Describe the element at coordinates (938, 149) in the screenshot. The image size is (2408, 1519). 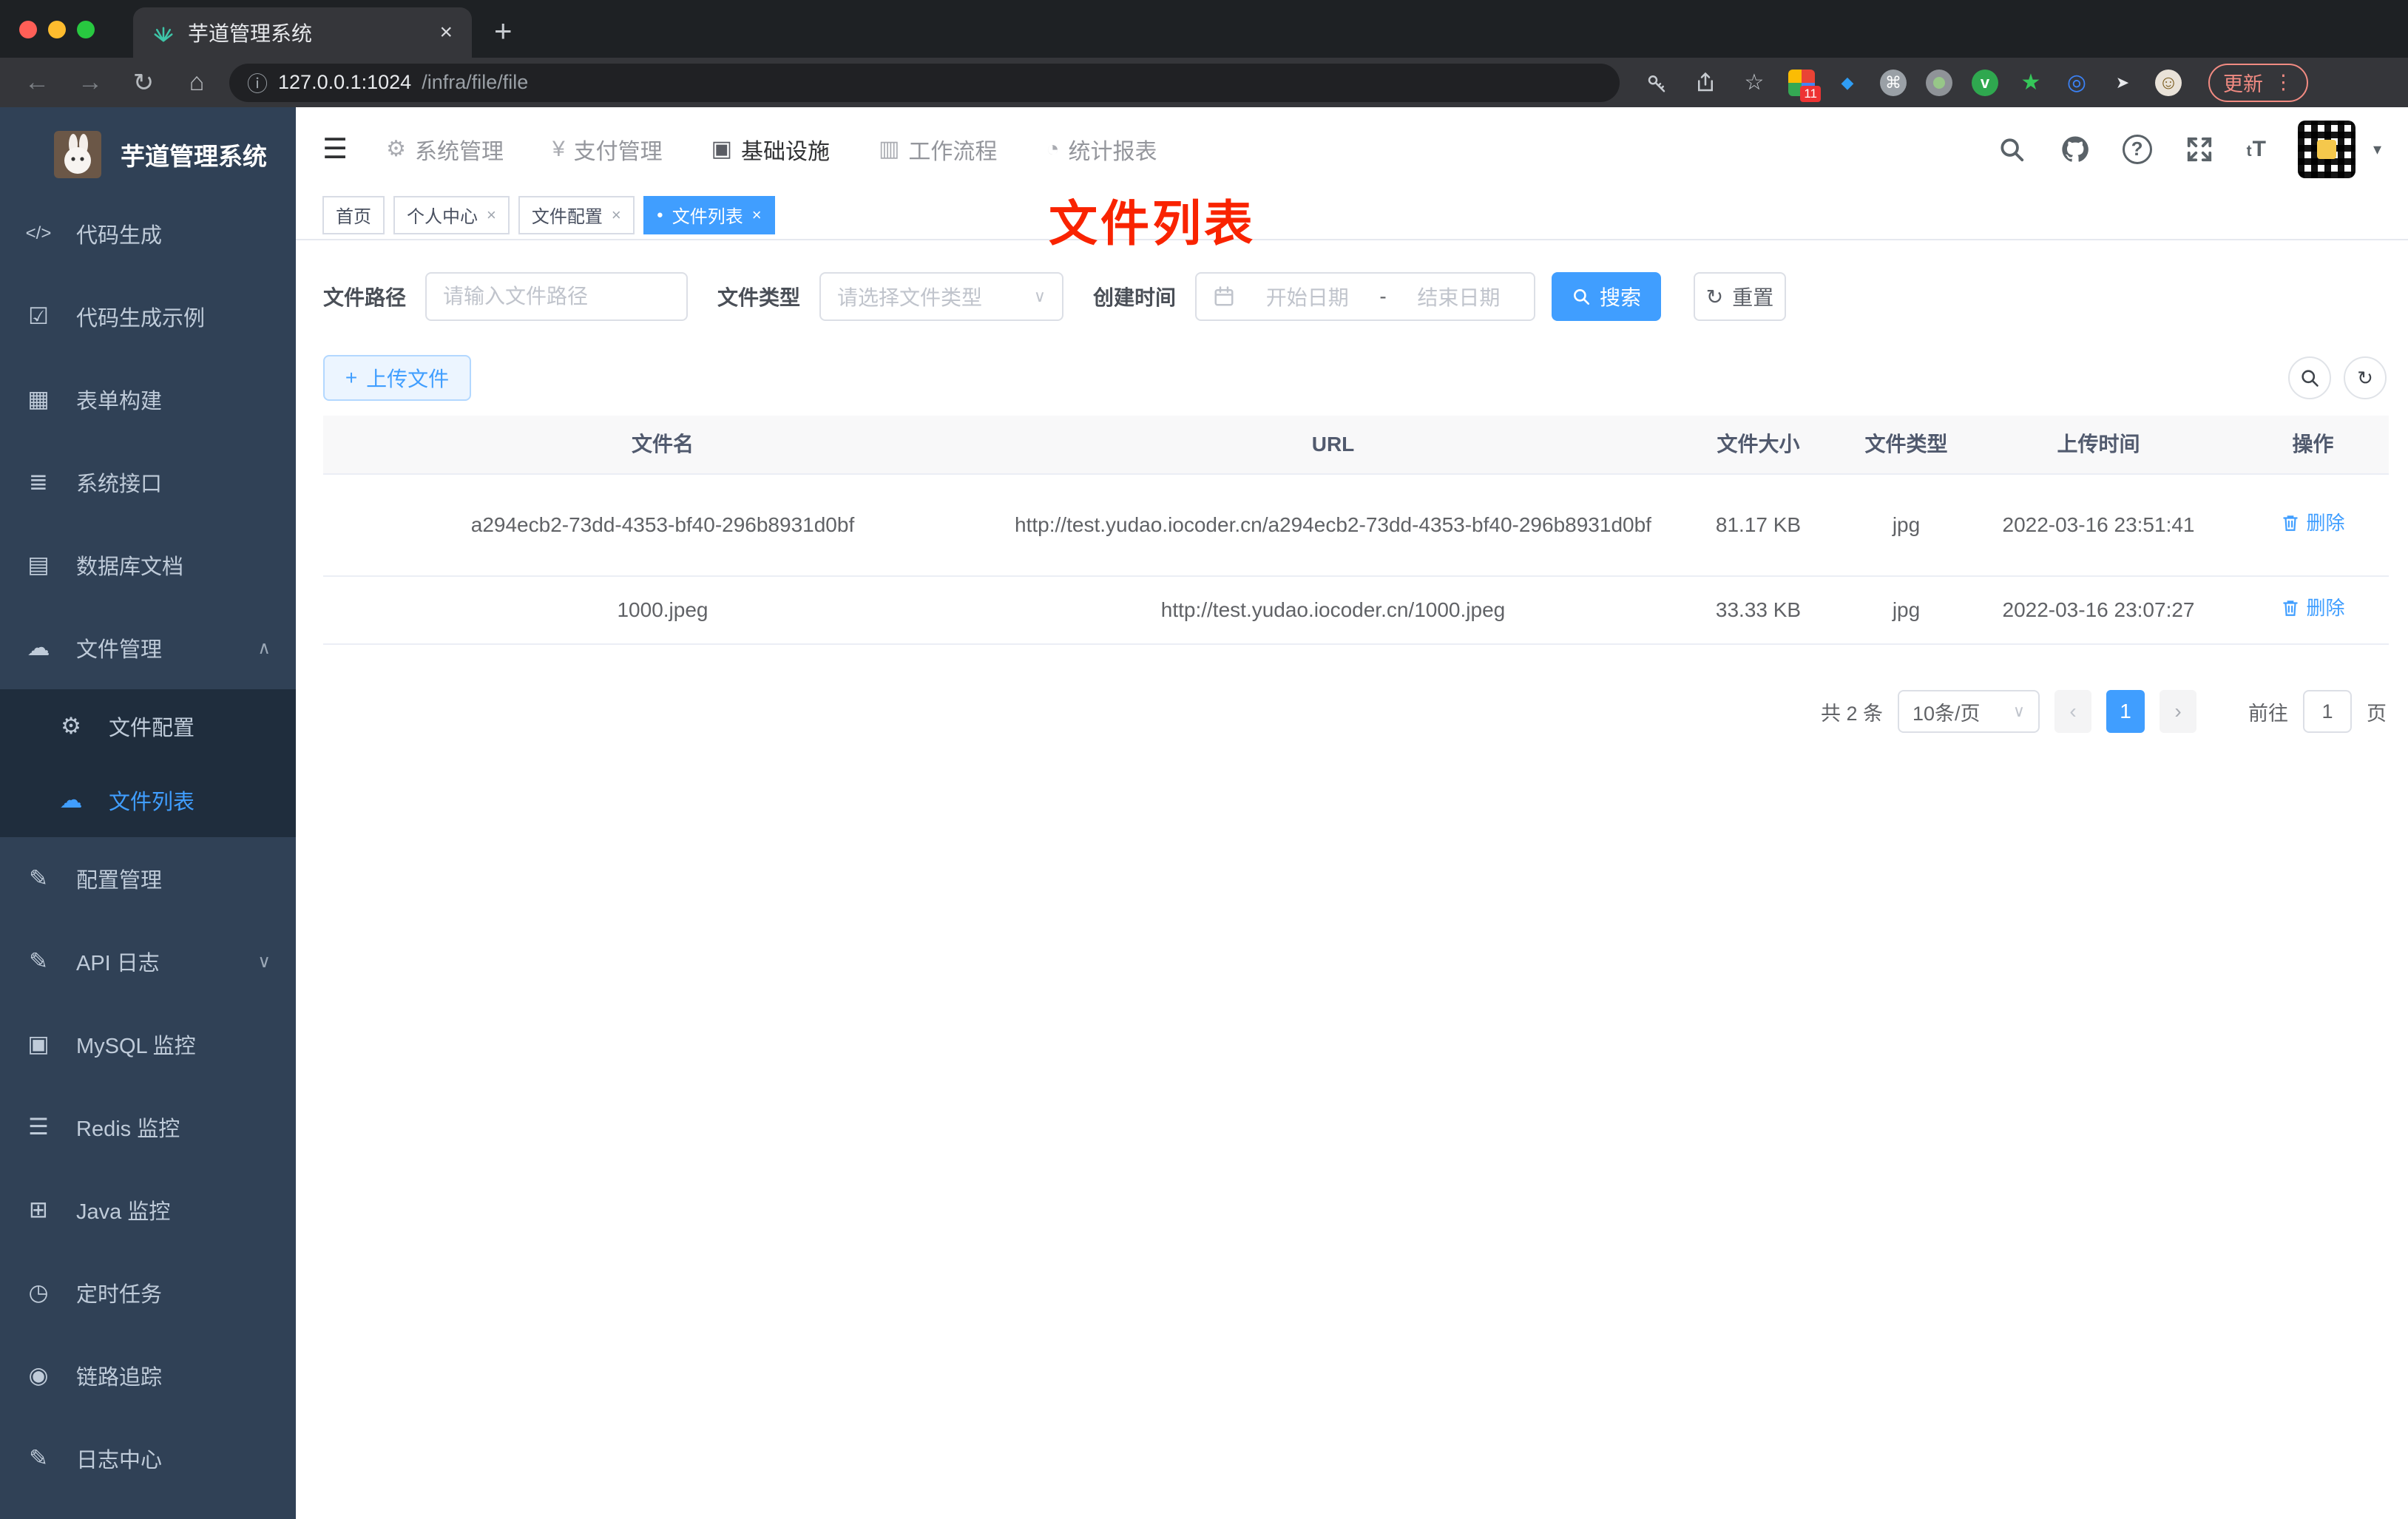
I see `tab-workflow: ▥ 工作流程` at that location.